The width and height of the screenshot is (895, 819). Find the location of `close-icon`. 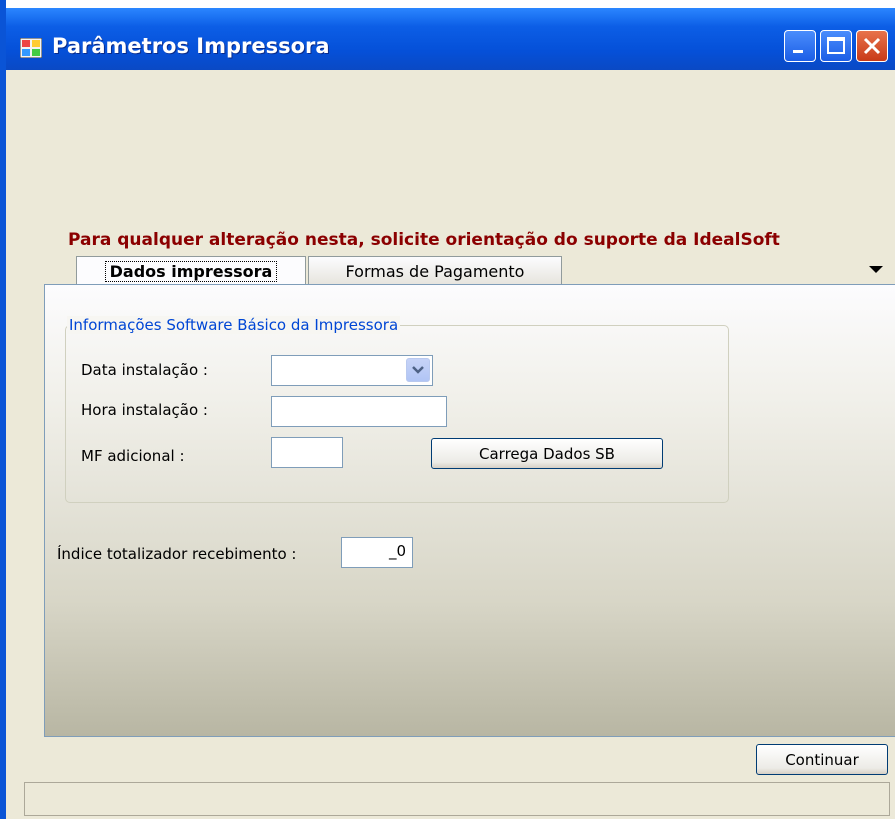

close-icon is located at coordinates (872, 46).